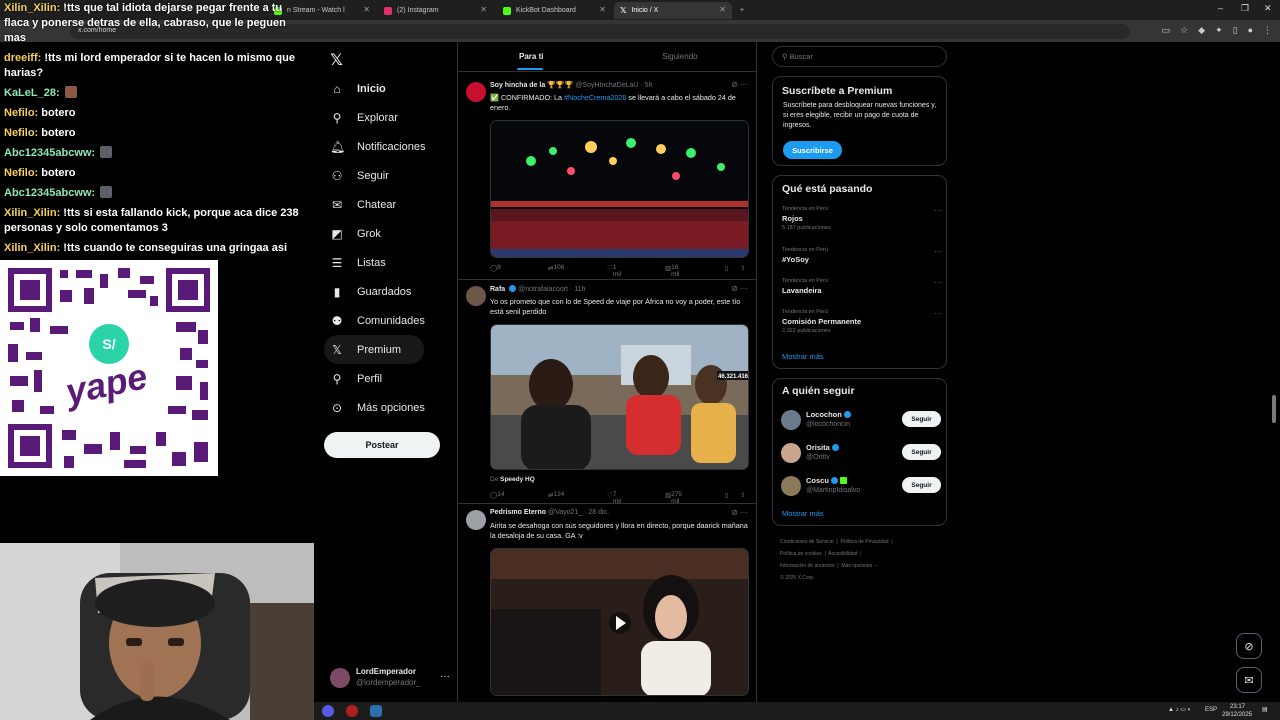 The image size is (1280, 720). What do you see at coordinates (1249, 646) in the screenshot?
I see `grok-fab-button: ⊘` at bounding box center [1249, 646].